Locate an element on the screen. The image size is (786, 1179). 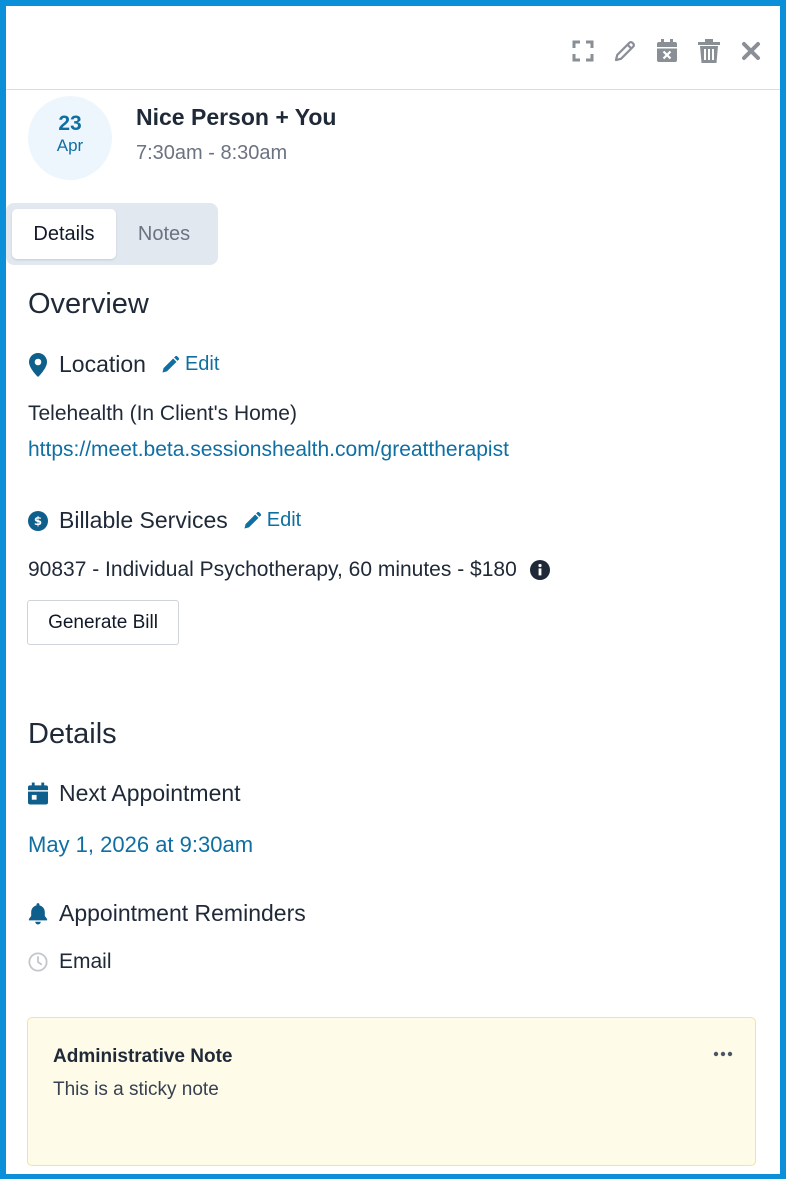
expand-icon is located at coordinates (583, 51).